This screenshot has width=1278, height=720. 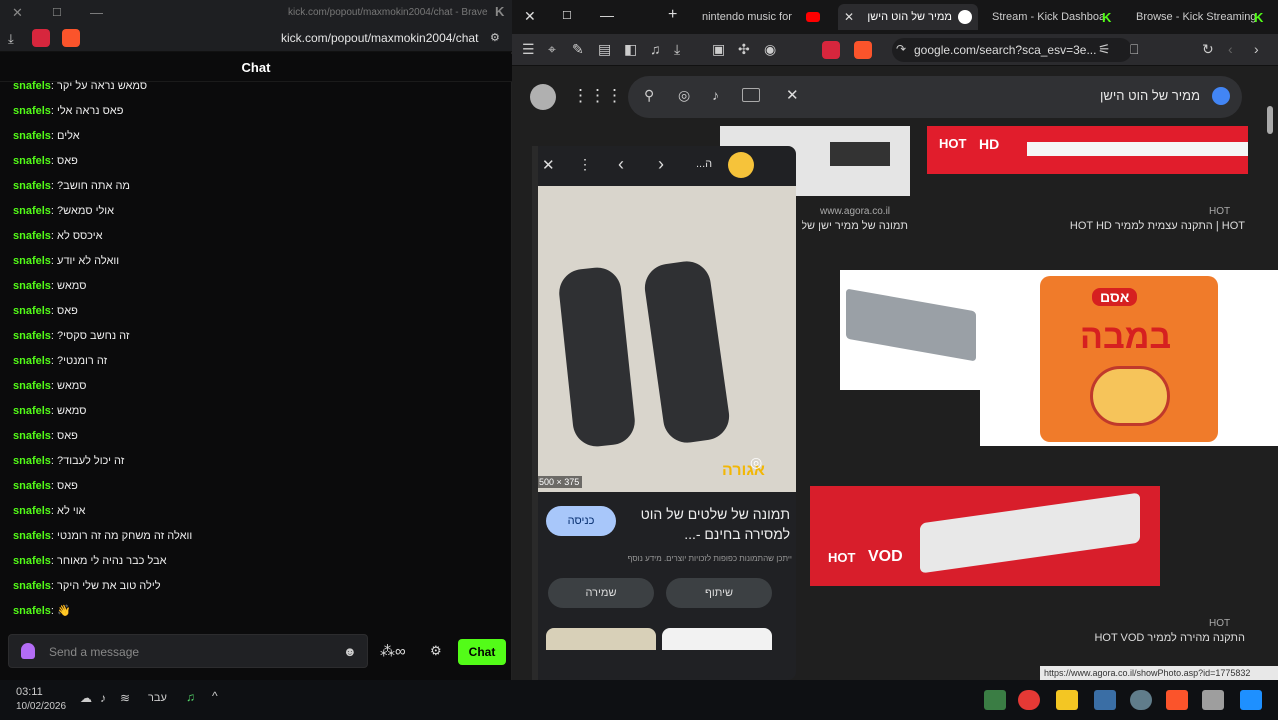 What do you see at coordinates (718, 49) in the screenshot?
I see `screenshot-icon: ▣` at bounding box center [718, 49].